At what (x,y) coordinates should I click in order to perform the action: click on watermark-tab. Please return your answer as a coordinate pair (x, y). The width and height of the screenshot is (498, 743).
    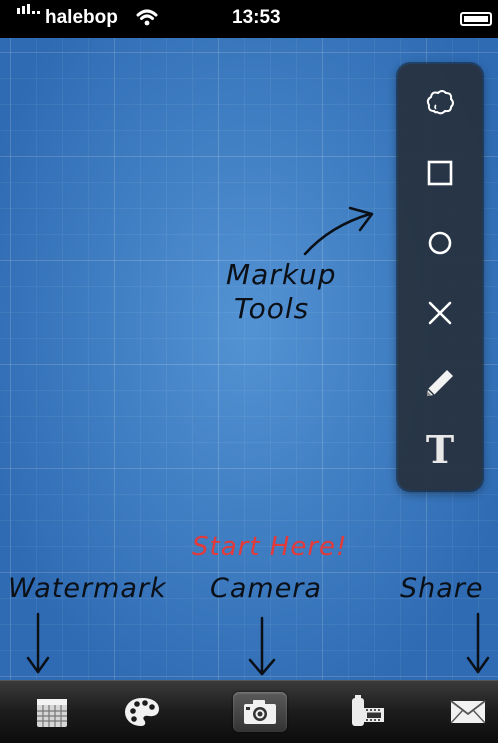
    Looking at the image, I should click on (52, 712).